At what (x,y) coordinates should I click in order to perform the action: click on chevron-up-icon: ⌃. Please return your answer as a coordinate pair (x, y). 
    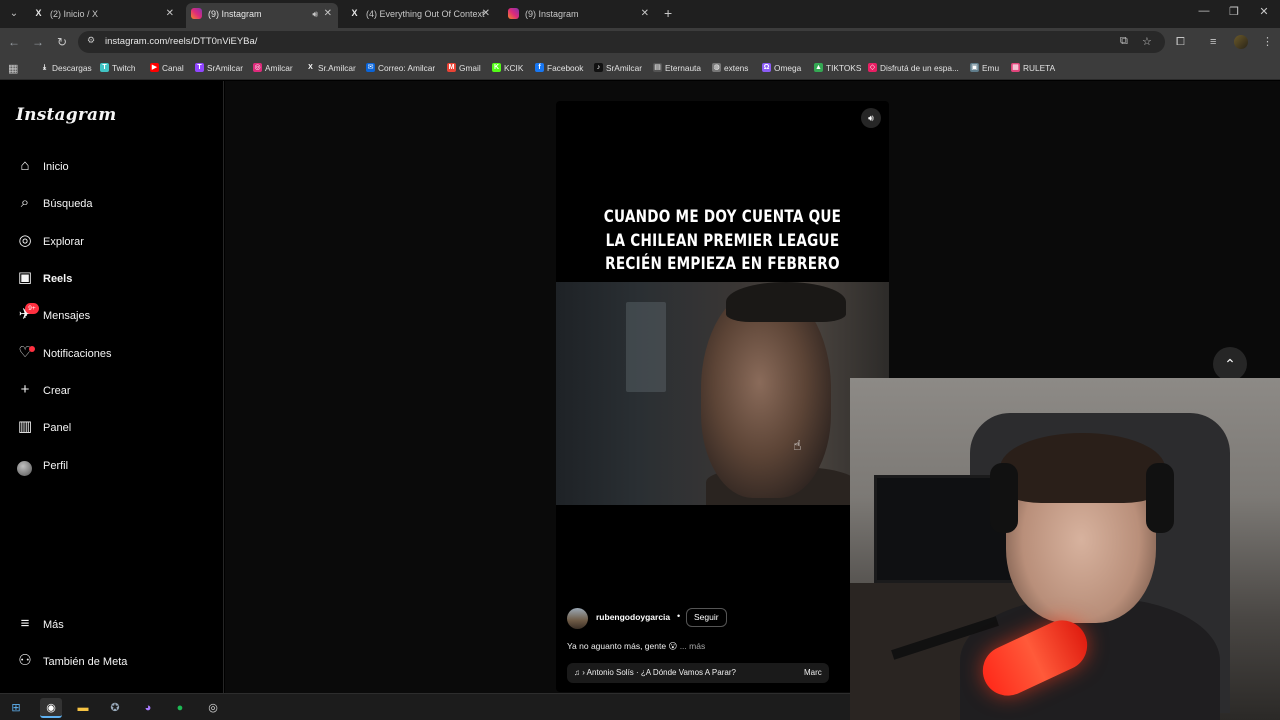
    Looking at the image, I should click on (1230, 364).